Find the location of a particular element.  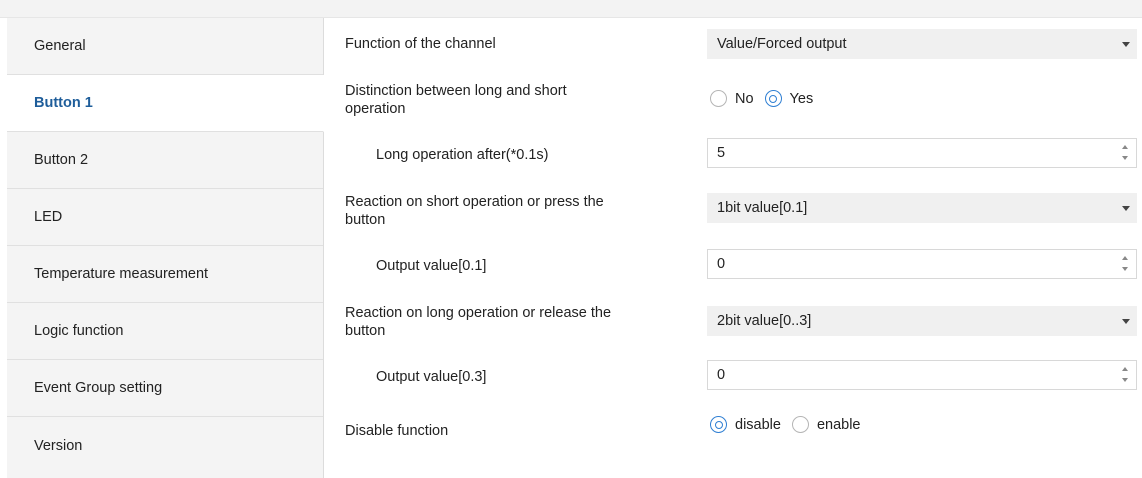

distinction-radio-group: No Yes is located at coordinates (767, 98).